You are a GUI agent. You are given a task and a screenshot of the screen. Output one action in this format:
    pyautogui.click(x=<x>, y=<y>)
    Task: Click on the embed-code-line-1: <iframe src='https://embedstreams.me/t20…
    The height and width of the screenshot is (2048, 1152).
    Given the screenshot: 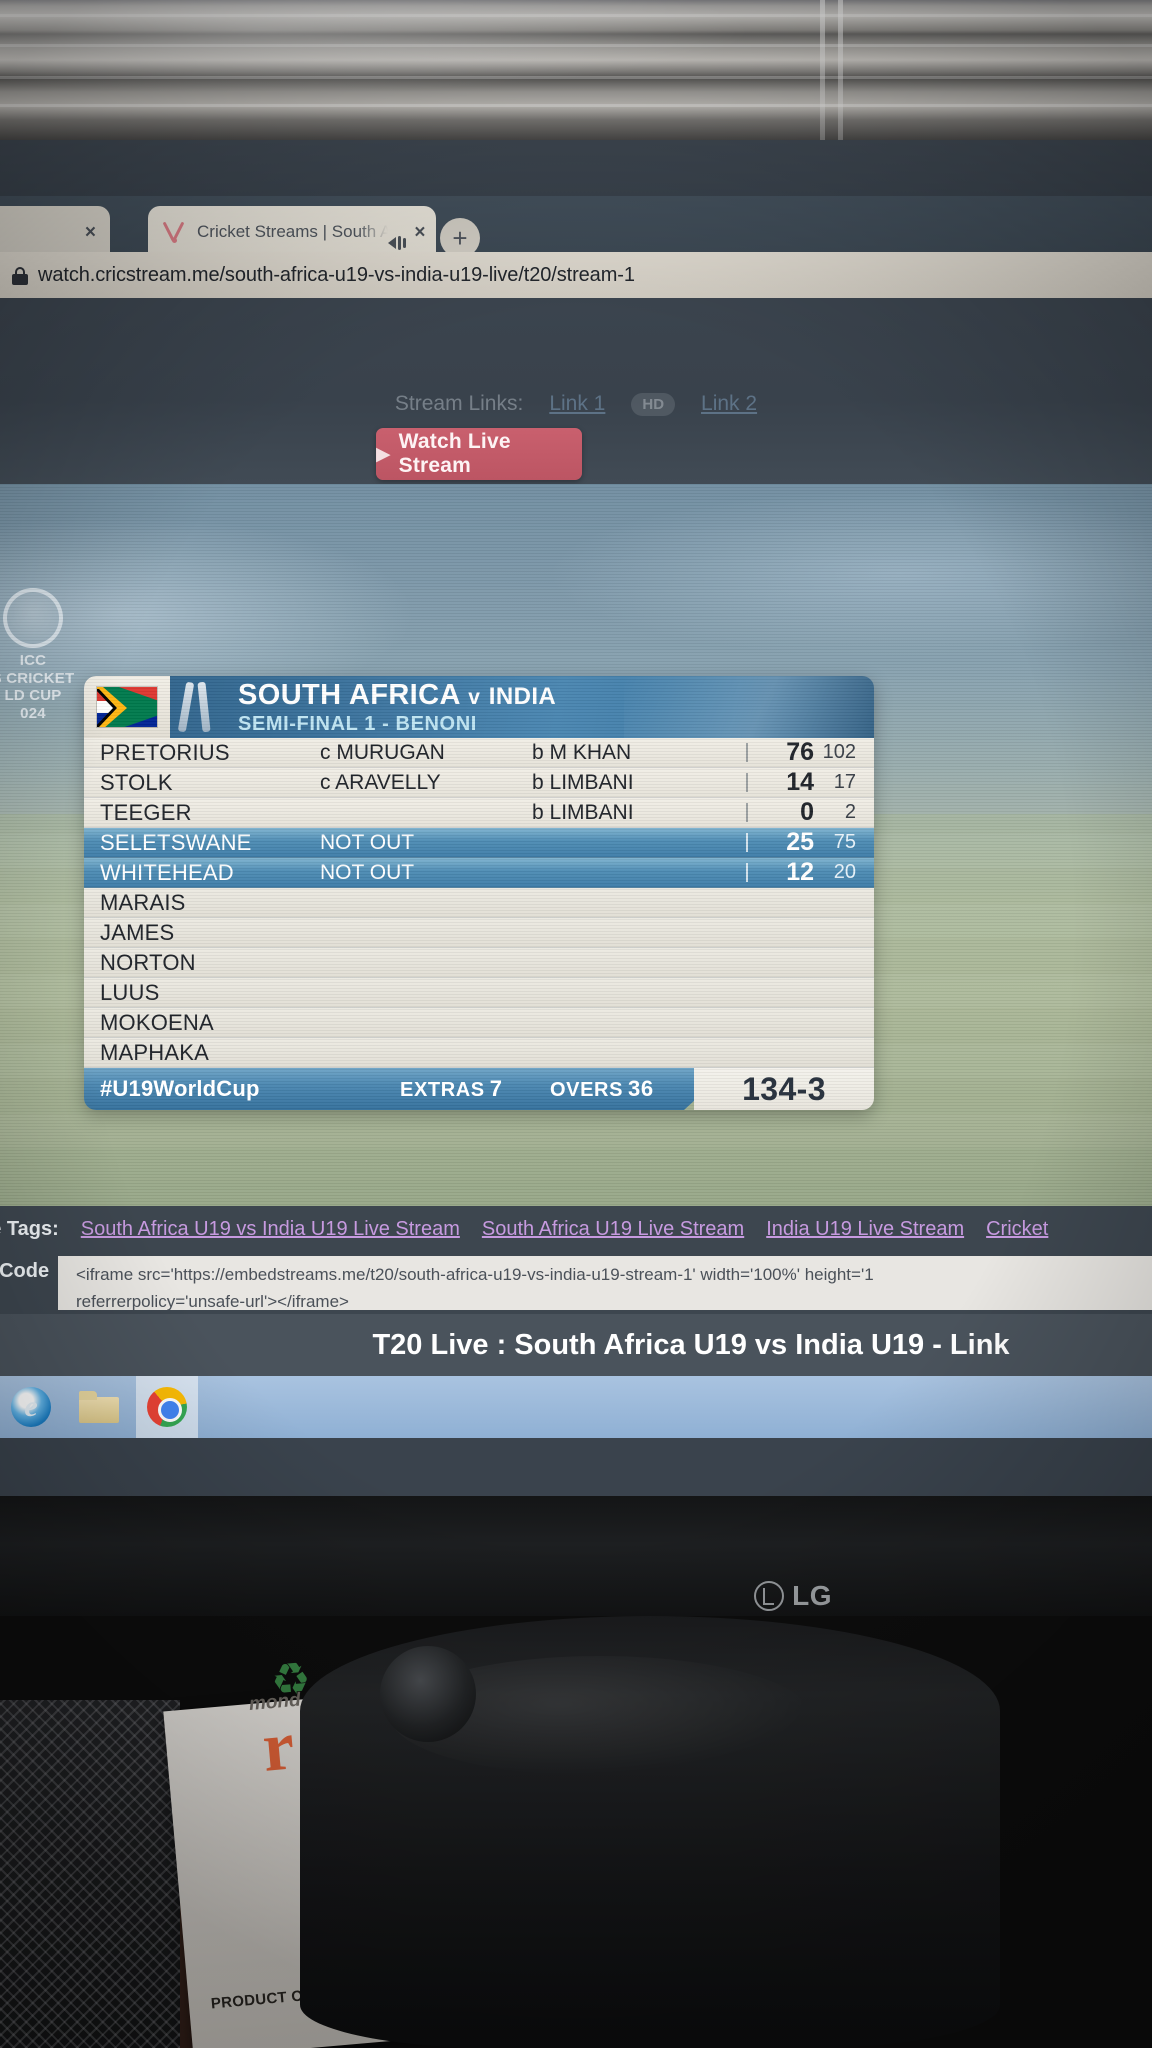 What is the action you would take?
    pyautogui.click(x=475, y=1274)
    